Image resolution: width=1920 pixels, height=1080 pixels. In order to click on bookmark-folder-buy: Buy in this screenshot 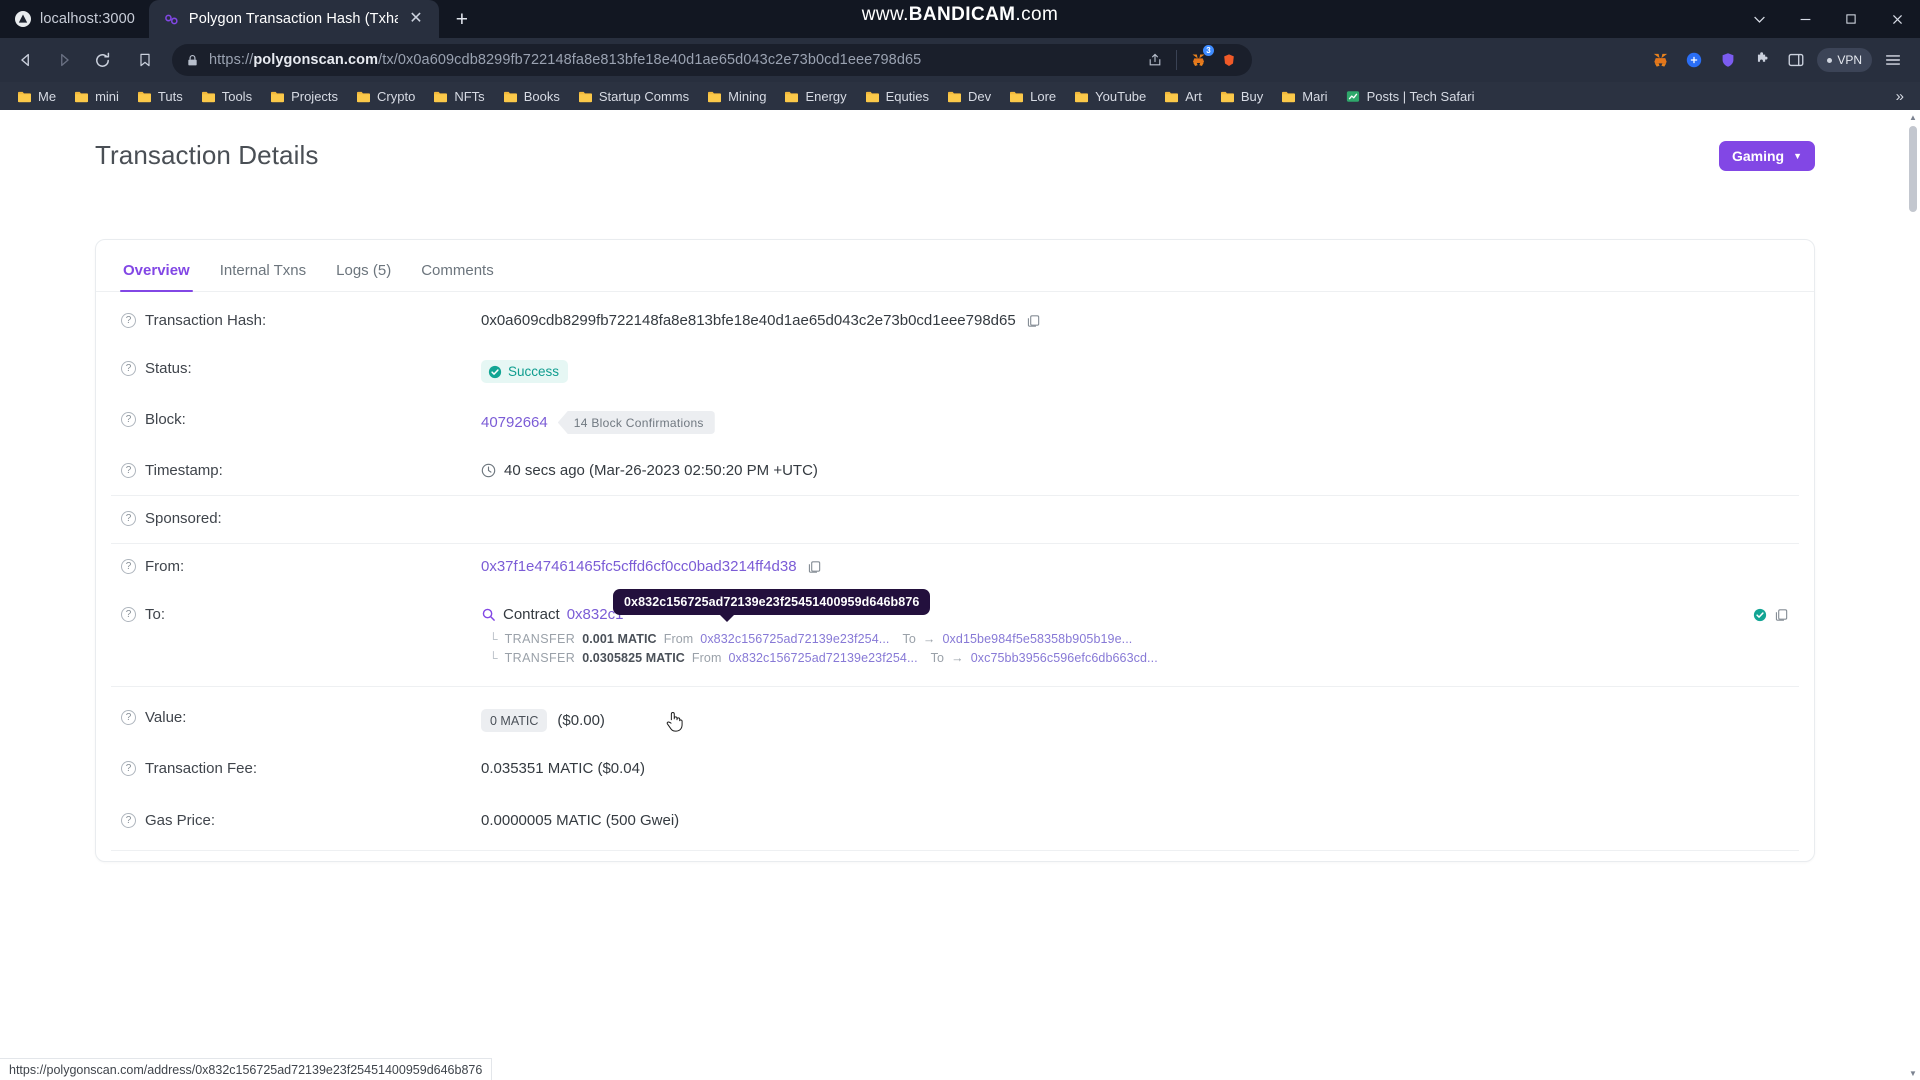, I will do `click(1241, 96)`.